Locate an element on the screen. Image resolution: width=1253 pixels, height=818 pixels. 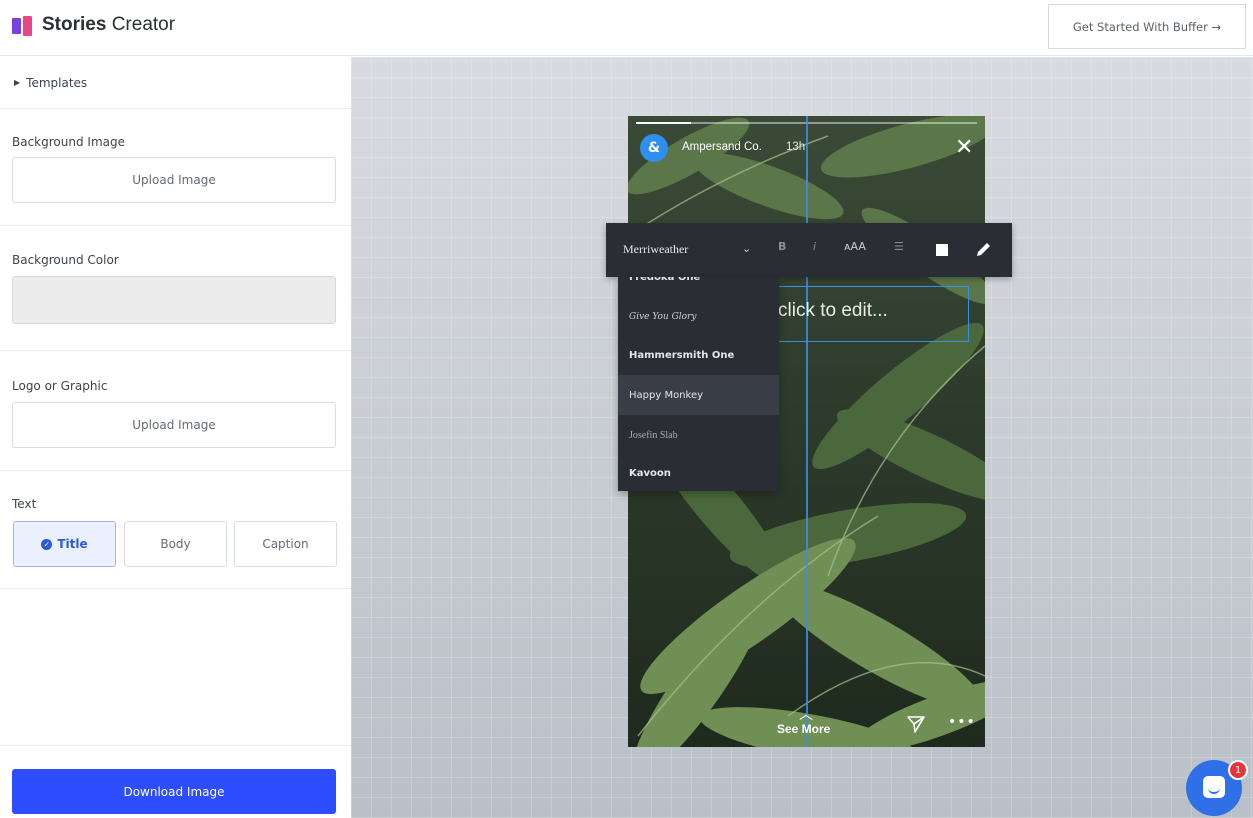
caret-right-icon: ▶ is located at coordinates (17, 82).